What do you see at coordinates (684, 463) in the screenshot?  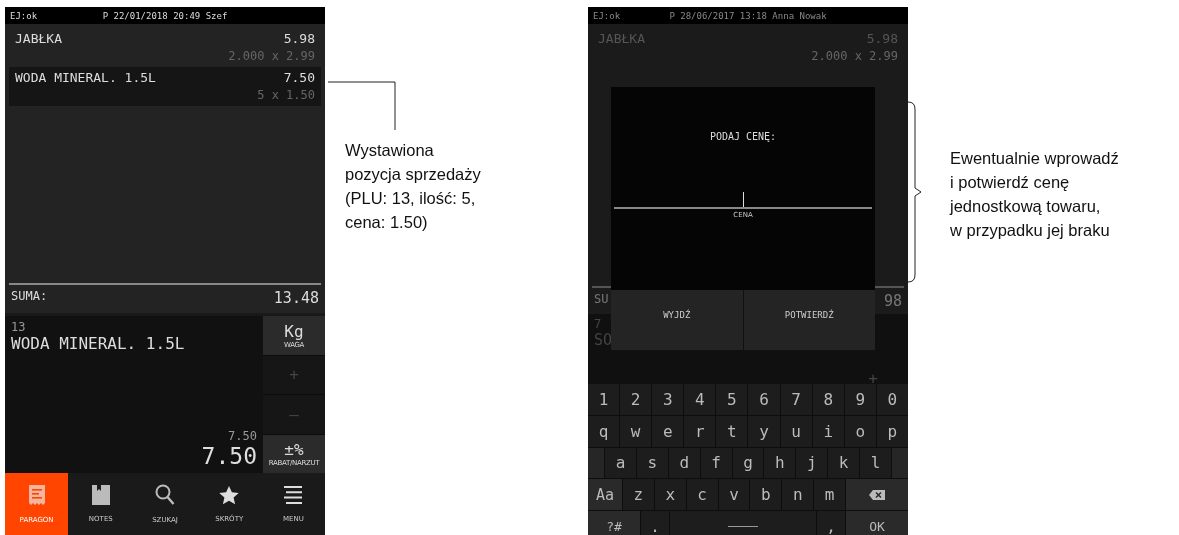 I see `key: d` at bounding box center [684, 463].